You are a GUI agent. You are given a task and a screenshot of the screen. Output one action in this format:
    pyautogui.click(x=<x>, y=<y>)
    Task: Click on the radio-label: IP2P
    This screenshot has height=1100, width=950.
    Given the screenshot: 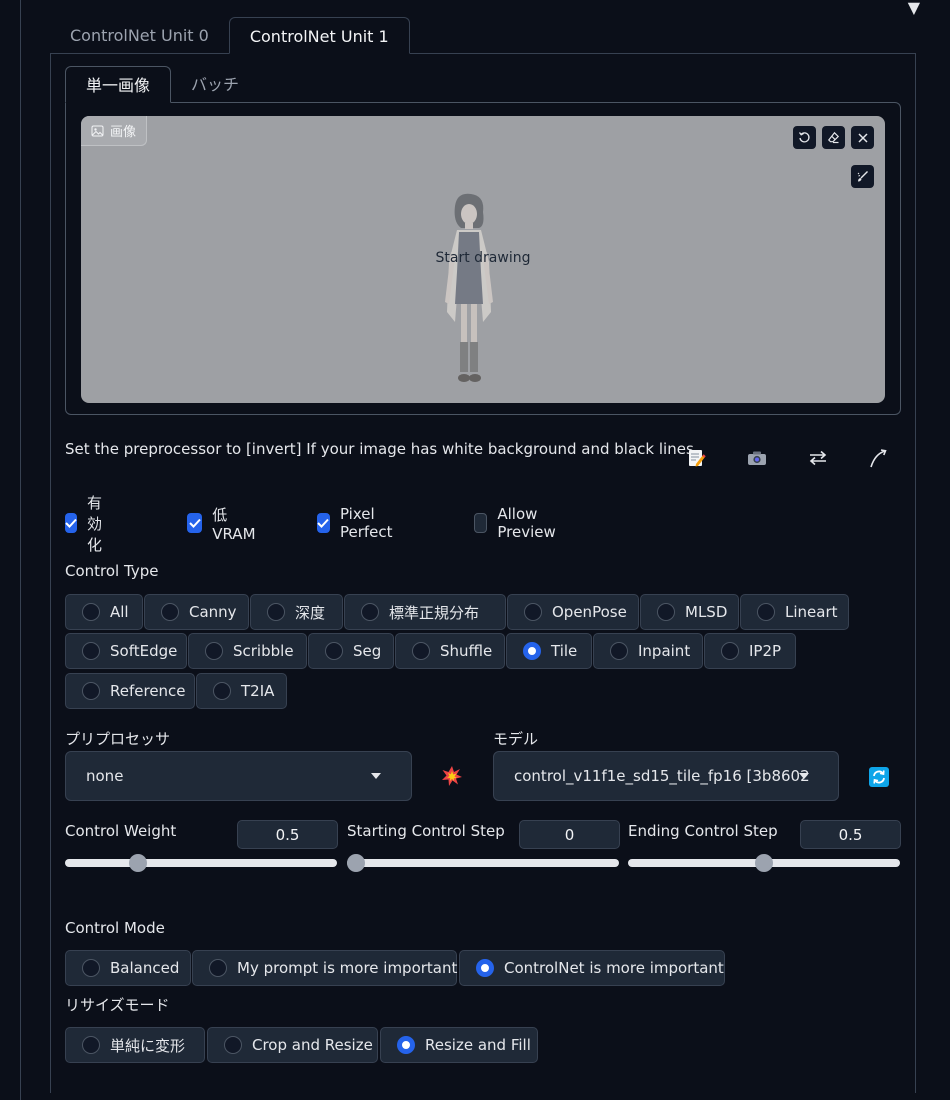 What is the action you would take?
    pyautogui.click(x=765, y=651)
    